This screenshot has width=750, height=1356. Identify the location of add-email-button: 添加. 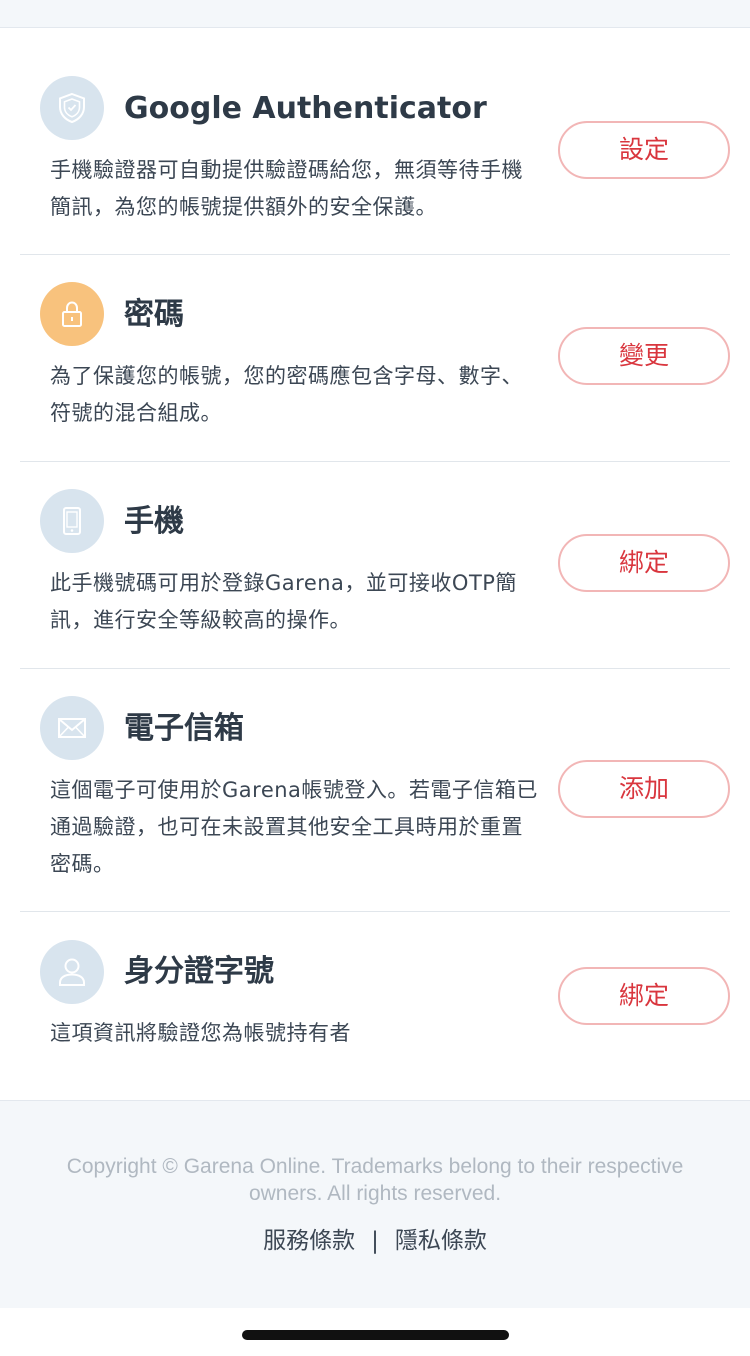
(644, 789).